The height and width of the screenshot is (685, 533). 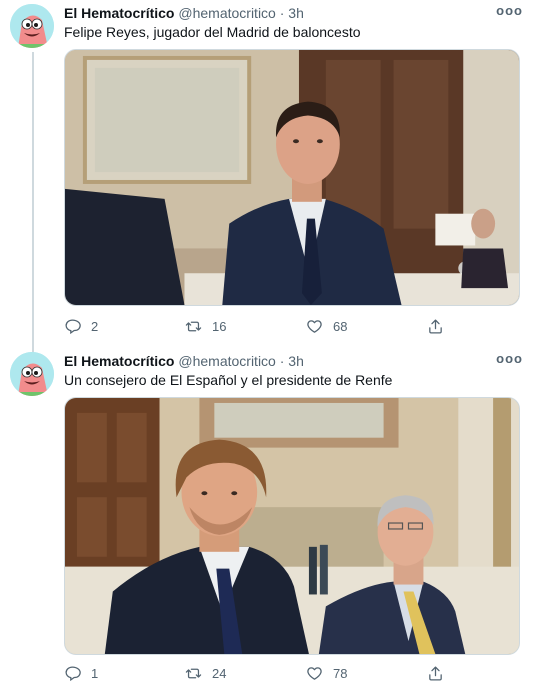 I want to click on reply-button: 1, so click(x=124, y=673).